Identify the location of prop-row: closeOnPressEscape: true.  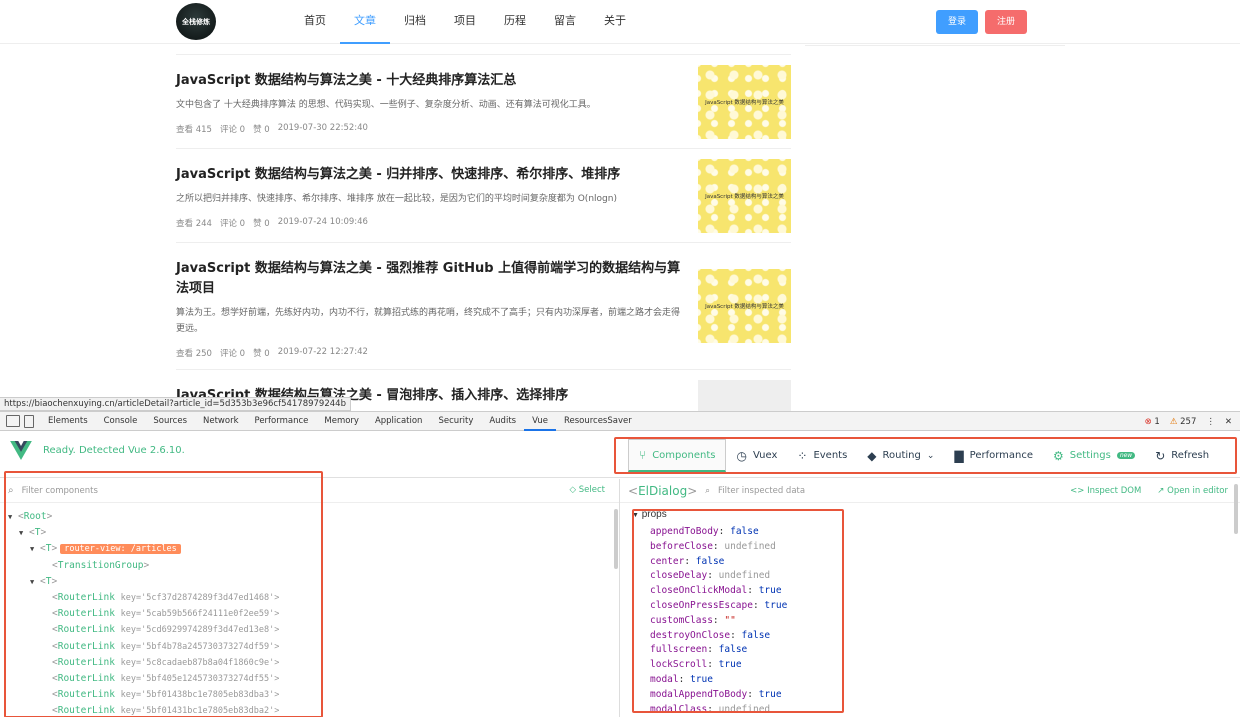
(936, 606).